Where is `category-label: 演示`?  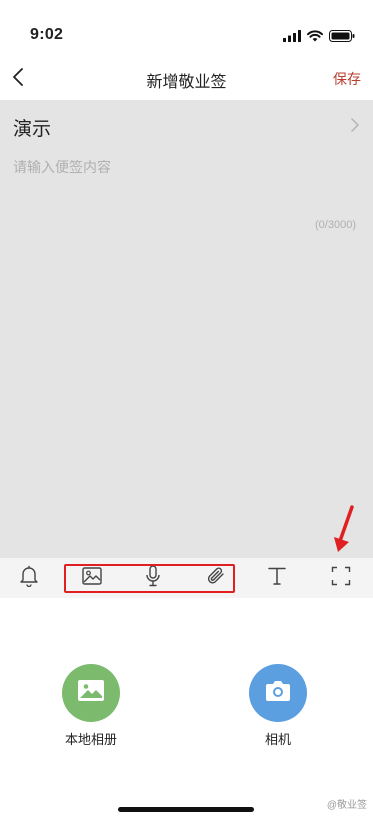
category-label: 演示 is located at coordinates (32, 129).